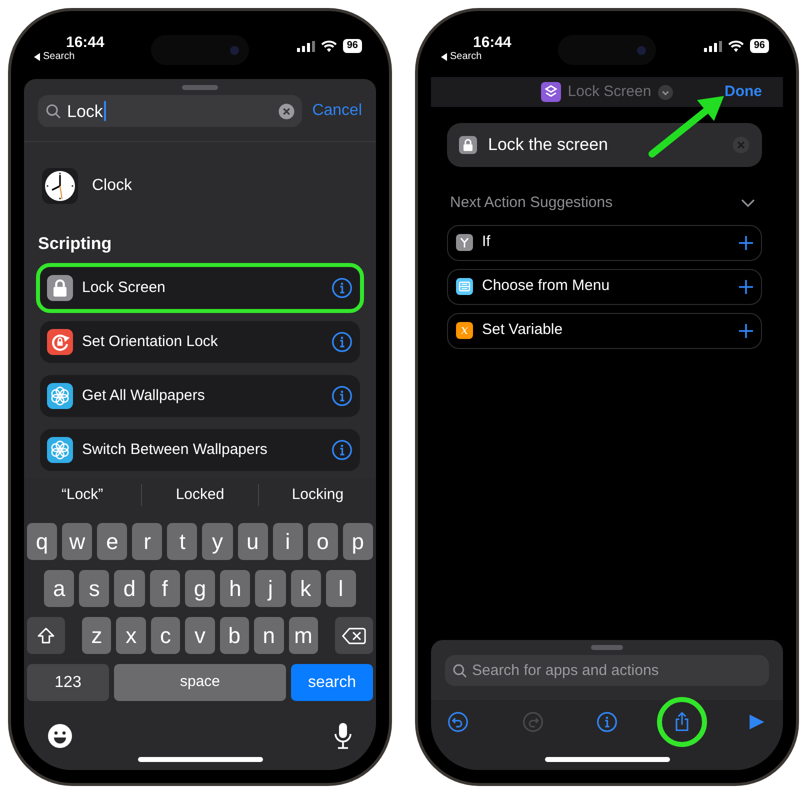 This screenshot has width=800, height=794. Describe the element at coordinates (200, 635) in the screenshot. I see `keyboard-key: v` at that location.